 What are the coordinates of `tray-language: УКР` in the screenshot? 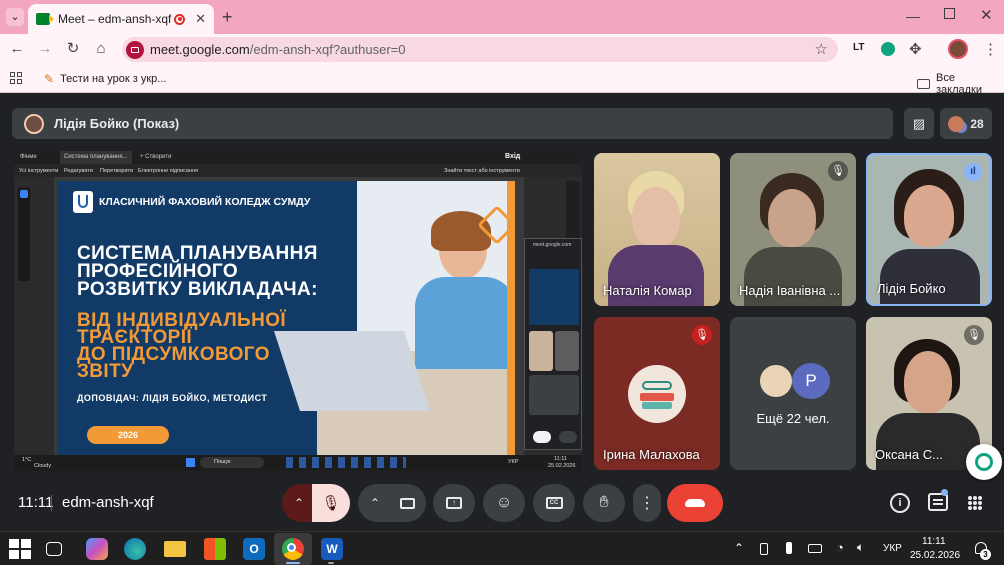 It's located at (892, 548).